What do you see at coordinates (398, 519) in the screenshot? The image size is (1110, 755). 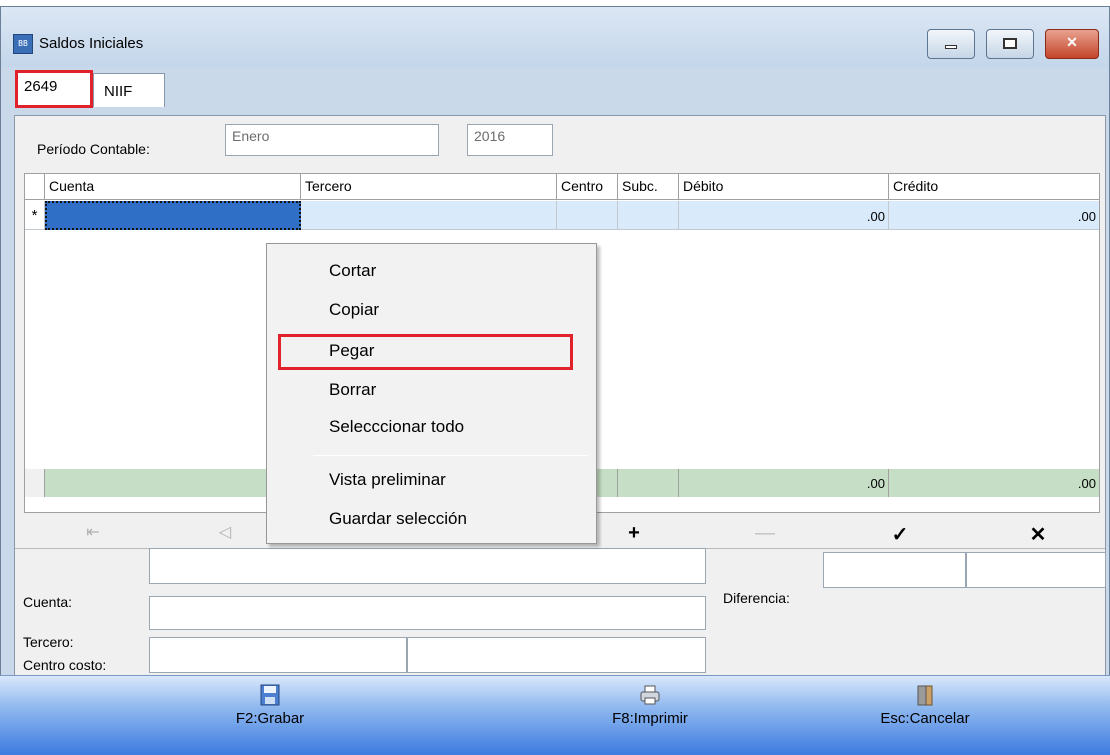 I see `menu-item-guardar-seleccion: Guardar selección` at bounding box center [398, 519].